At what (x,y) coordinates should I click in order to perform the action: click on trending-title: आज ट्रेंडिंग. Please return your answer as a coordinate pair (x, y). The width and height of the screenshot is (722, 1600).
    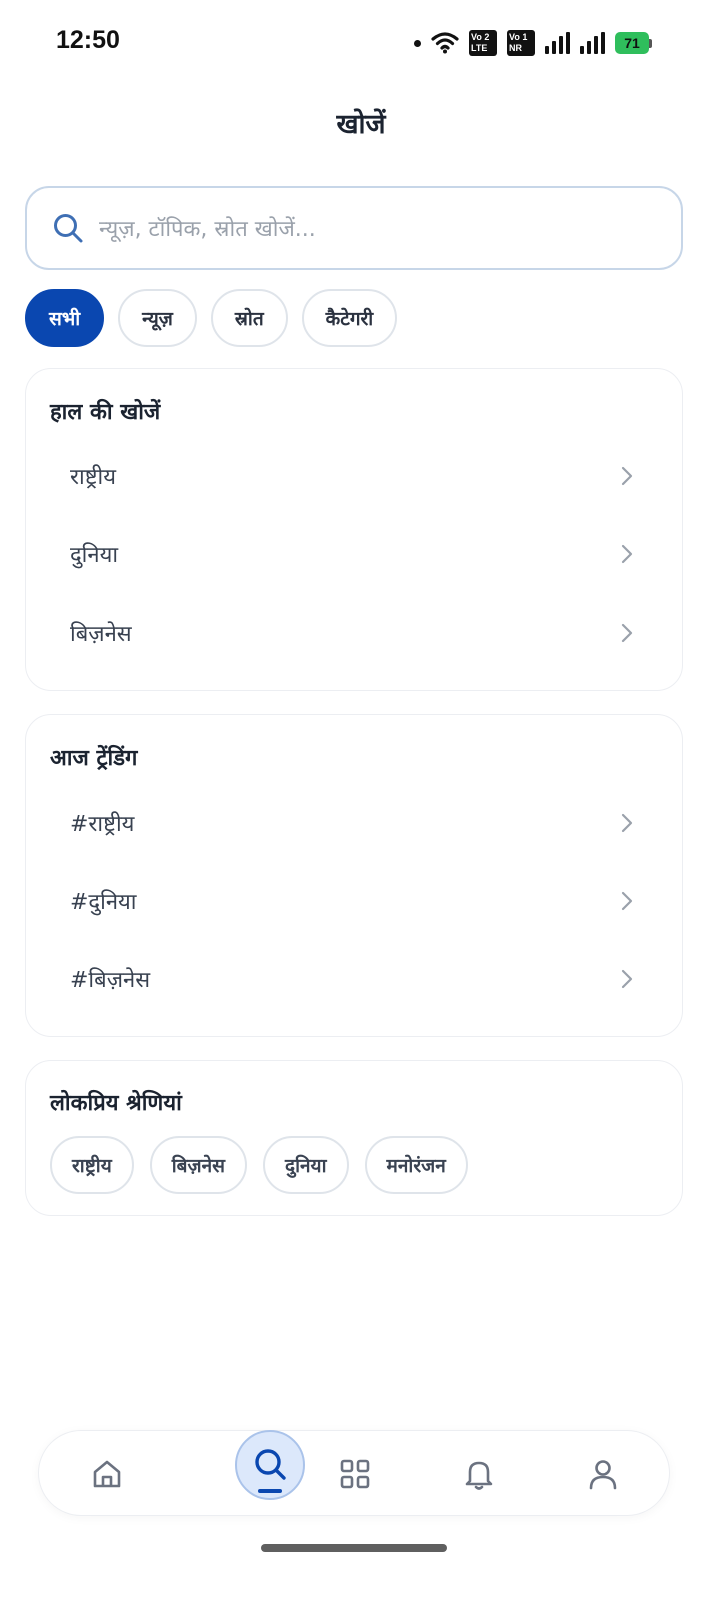
    Looking at the image, I should click on (94, 758).